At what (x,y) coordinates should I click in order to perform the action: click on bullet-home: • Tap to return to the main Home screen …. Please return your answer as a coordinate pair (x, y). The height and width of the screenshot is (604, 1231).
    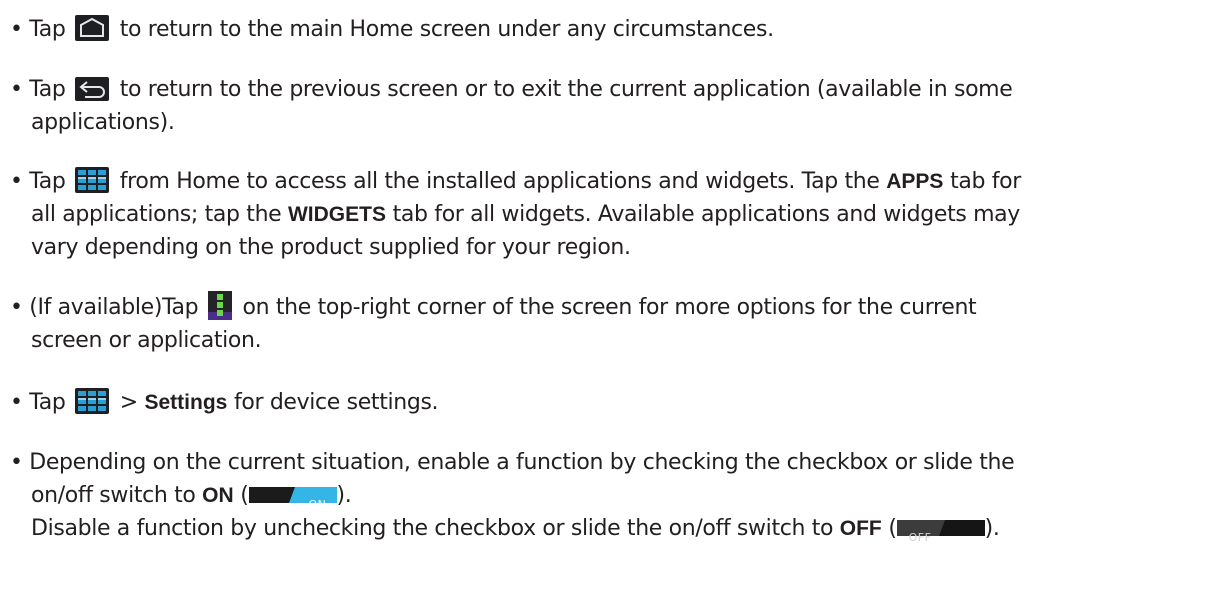
    Looking at the image, I should click on (618, 29).